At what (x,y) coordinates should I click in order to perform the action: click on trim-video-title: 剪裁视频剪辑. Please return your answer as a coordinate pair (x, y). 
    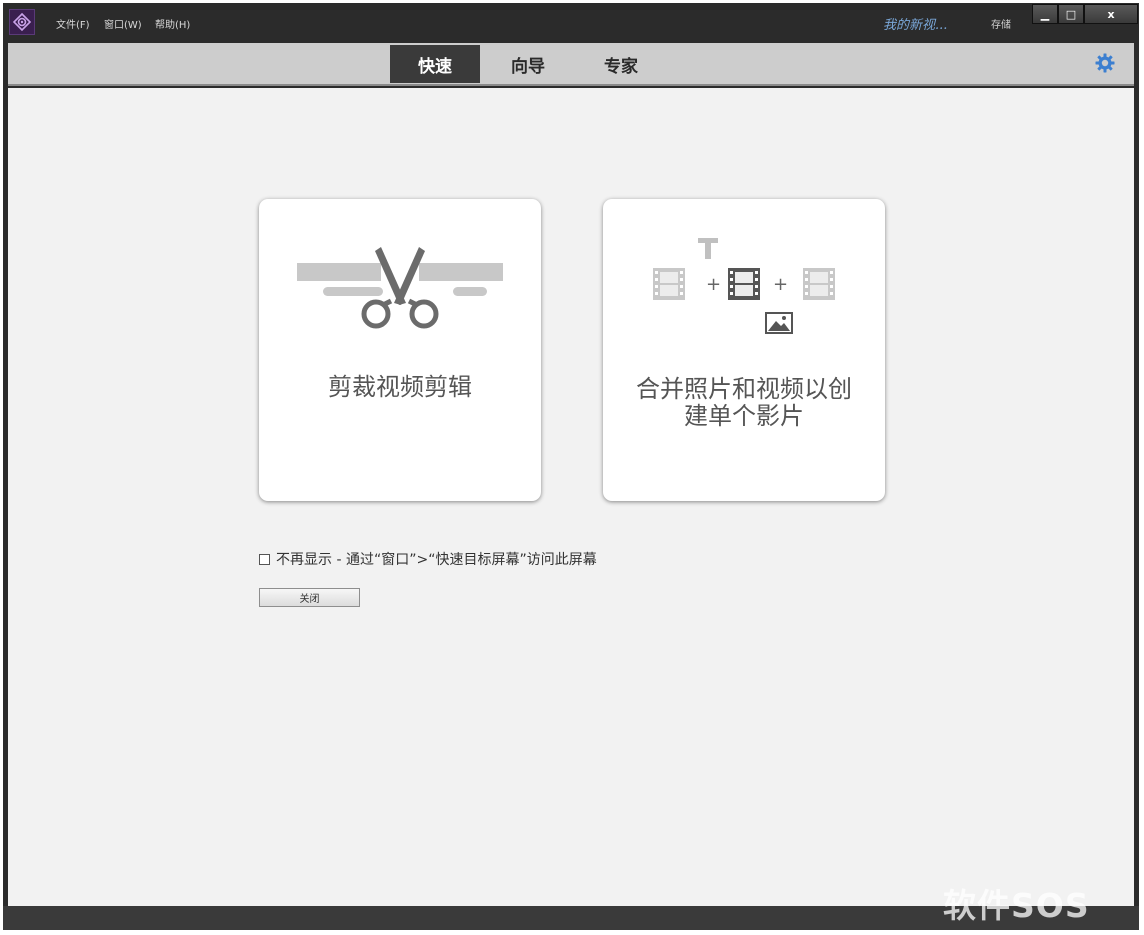
    Looking at the image, I should click on (400, 387).